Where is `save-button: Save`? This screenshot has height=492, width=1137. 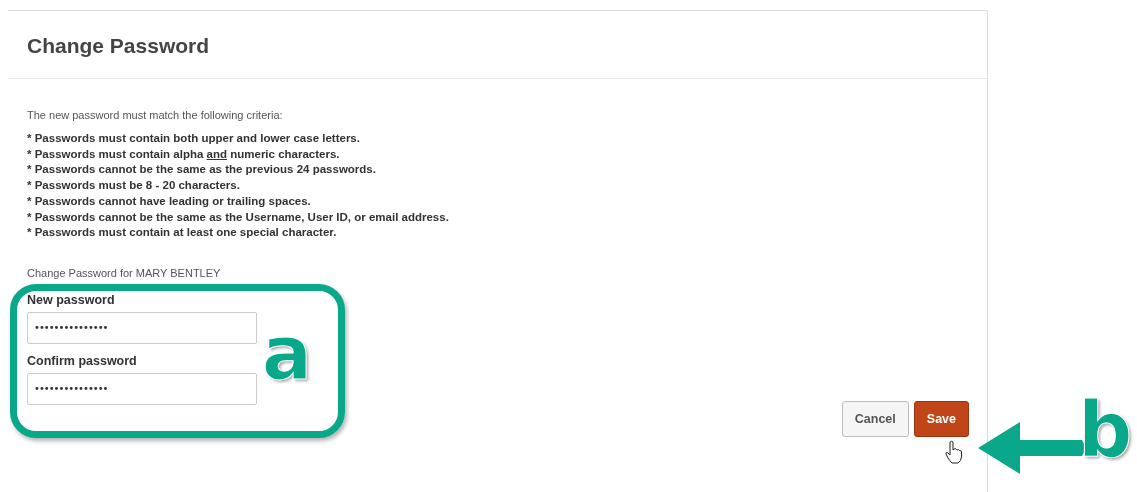
save-button: Save is located at coordinates (941, 418).